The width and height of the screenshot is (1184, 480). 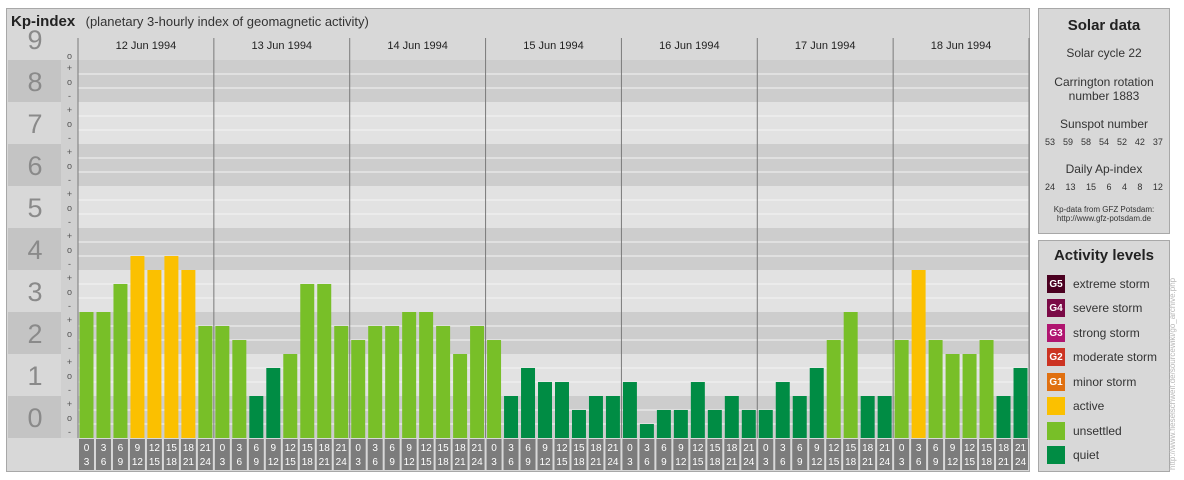 I want to click on legend-label: unsettled, so click(x=1097, y=431).